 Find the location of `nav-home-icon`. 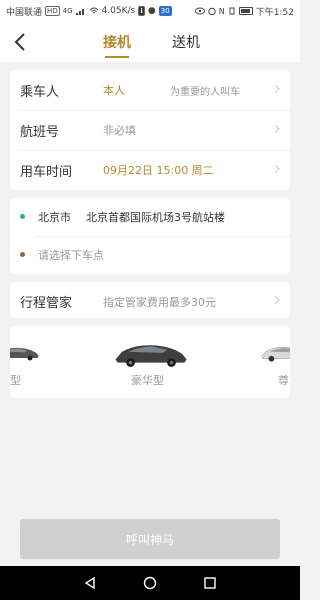

nav-home-icon is located at coordinates (150, 583).